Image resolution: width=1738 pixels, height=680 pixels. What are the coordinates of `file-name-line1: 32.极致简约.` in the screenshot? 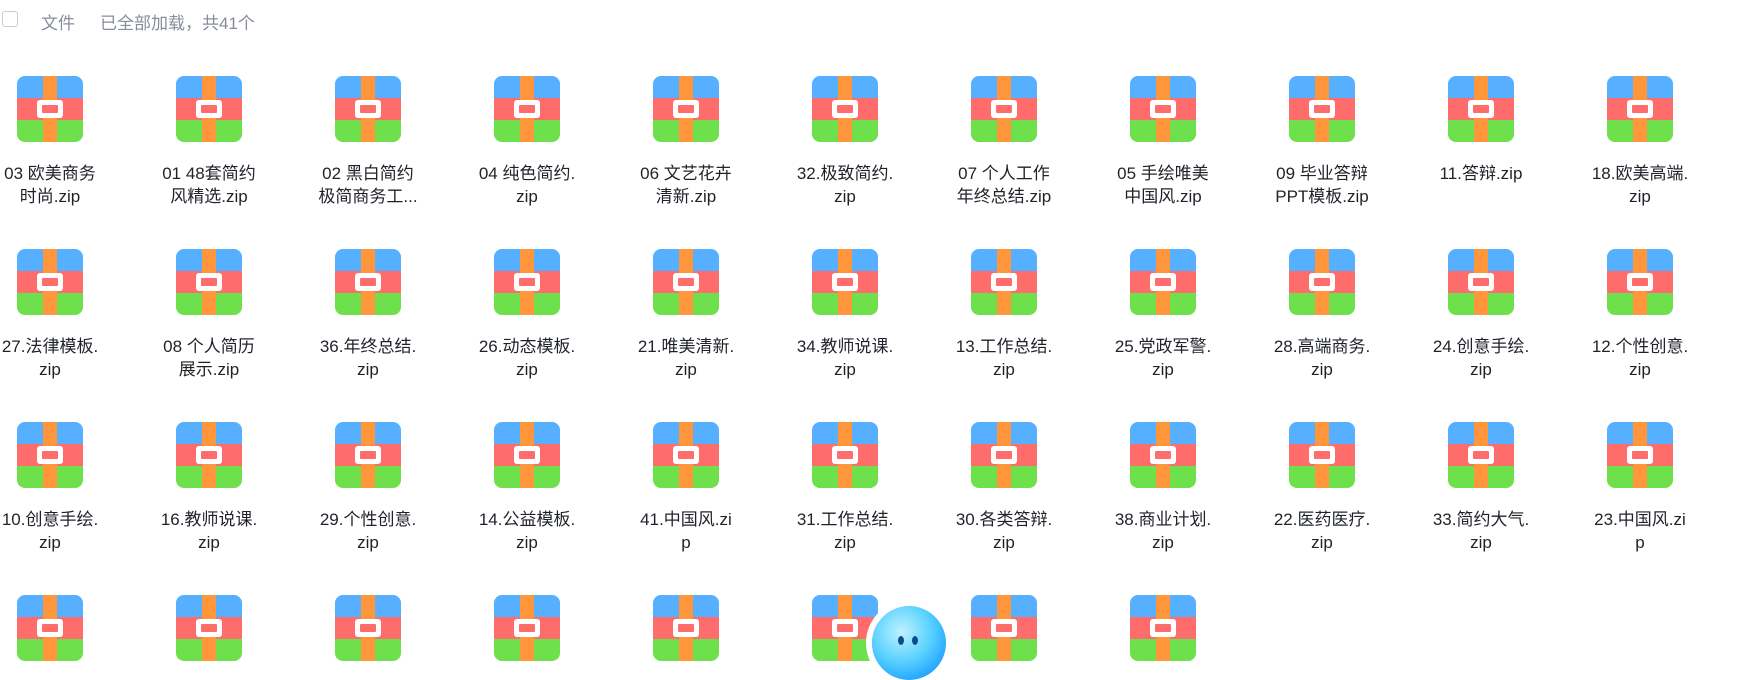 It's located at (845, 173).